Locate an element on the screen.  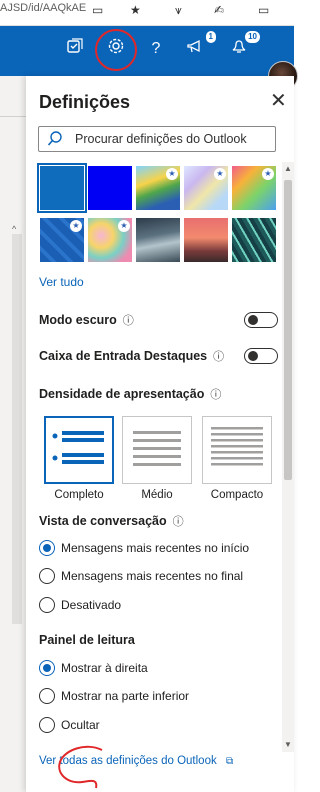
see-all-themes-link: Ver tudo is located at coordinates (61, 282).